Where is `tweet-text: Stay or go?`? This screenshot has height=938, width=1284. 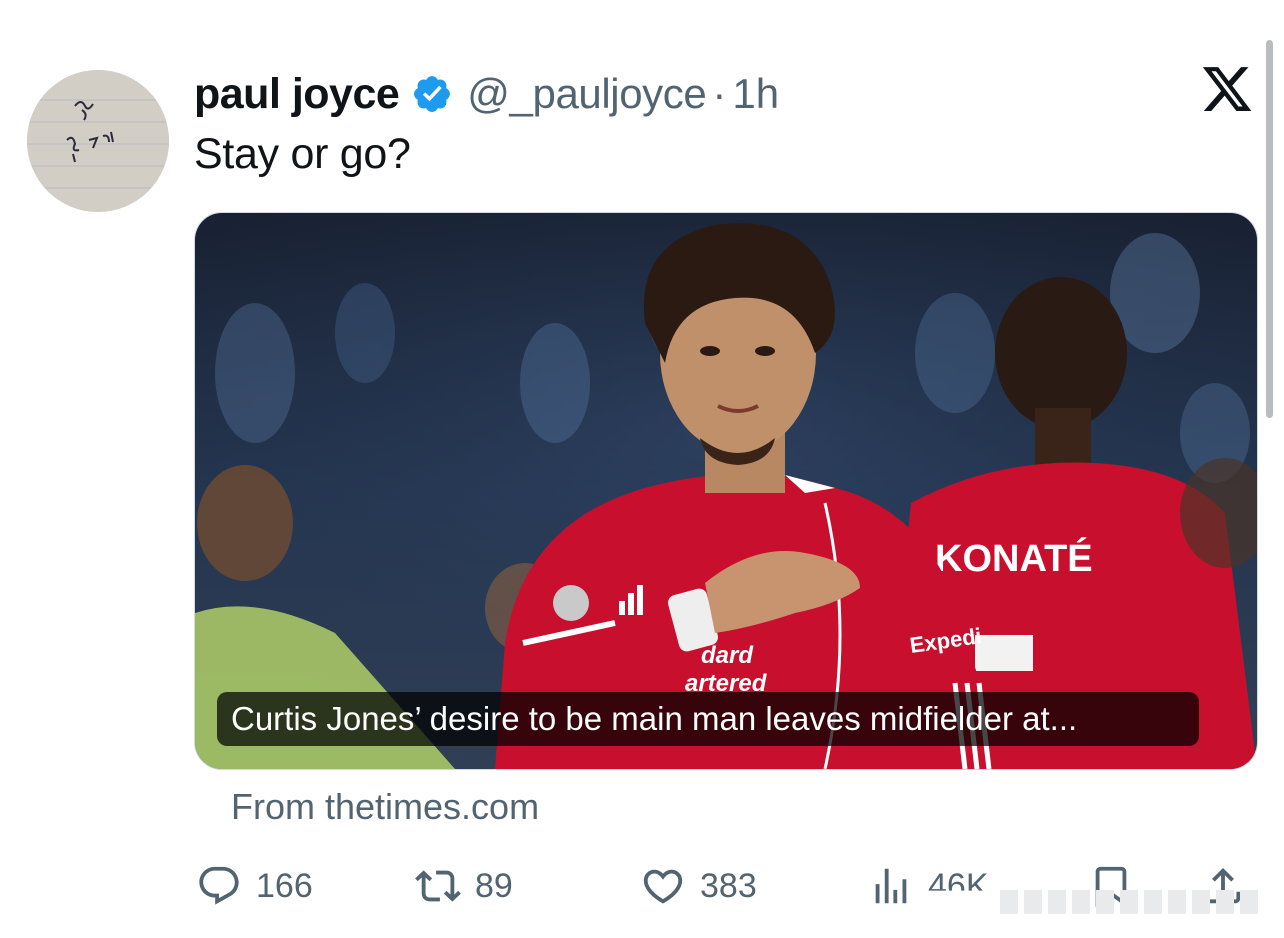
tweet-text: Stay or go? is located at coordinates (302, 154).